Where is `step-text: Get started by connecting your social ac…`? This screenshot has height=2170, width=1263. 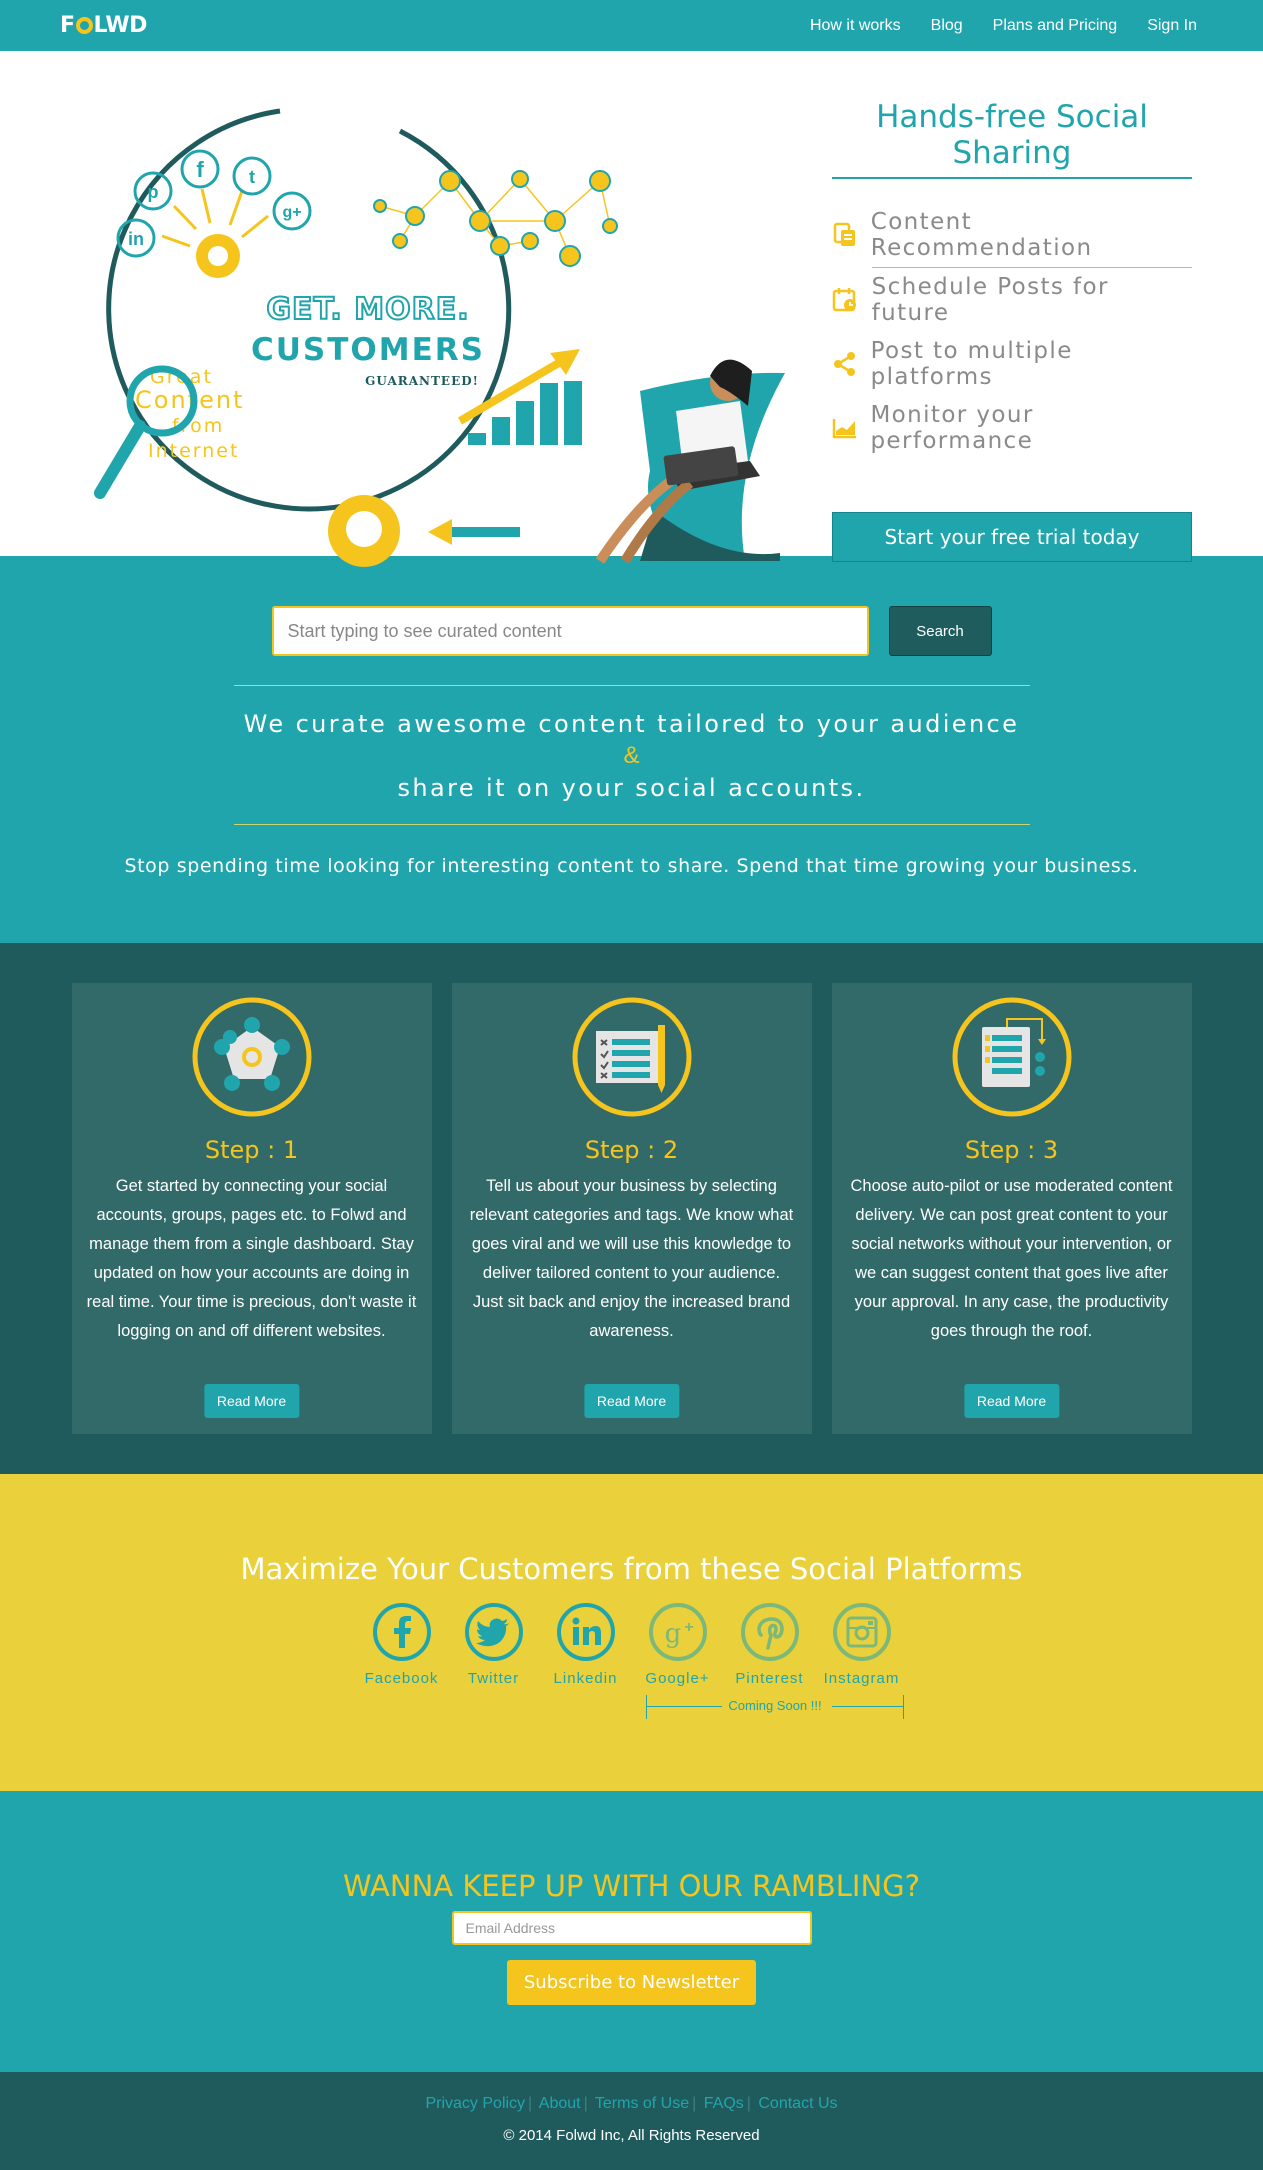 step-text: Get started by connecting your social ac… is located at coordinates (251, 1258).